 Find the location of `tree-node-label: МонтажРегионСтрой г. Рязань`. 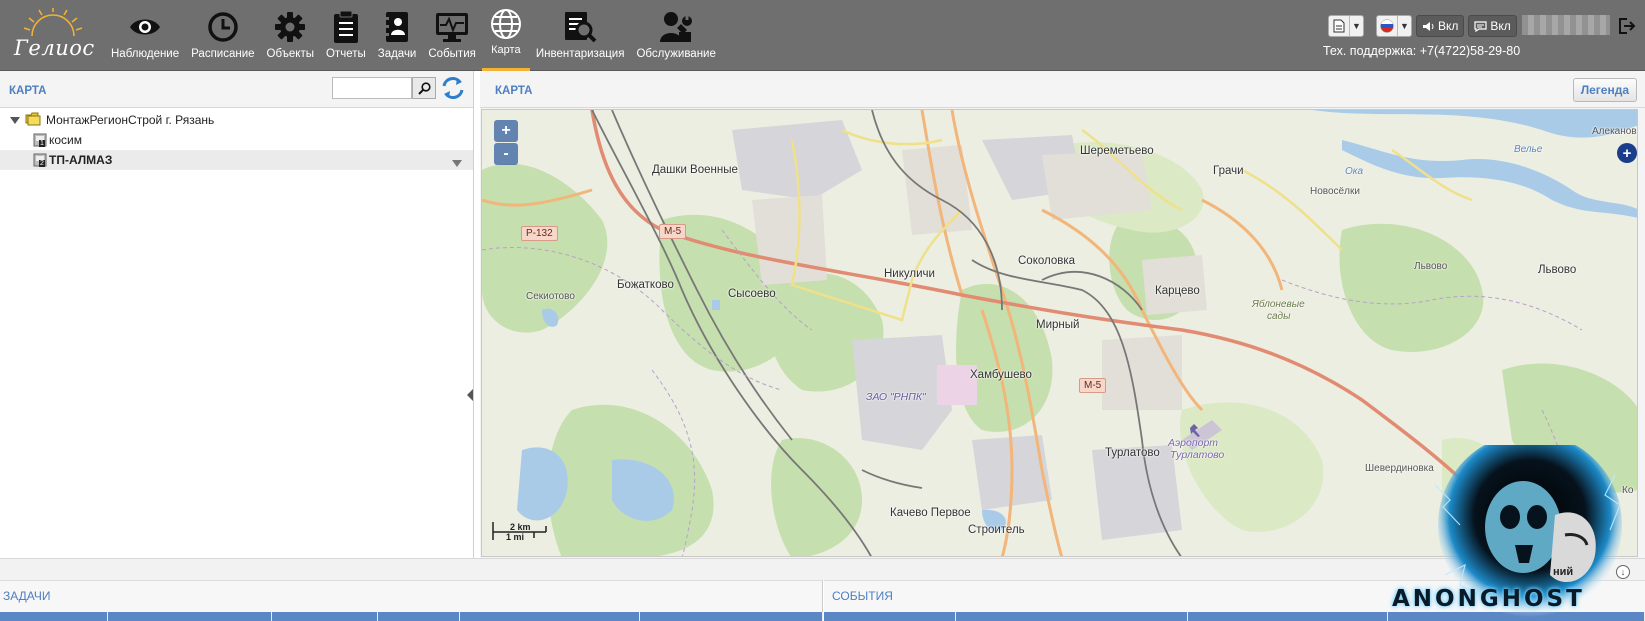

tree-node-label: МонтажРегионСтрой г. Рязань is located at coordinates (130, 120).